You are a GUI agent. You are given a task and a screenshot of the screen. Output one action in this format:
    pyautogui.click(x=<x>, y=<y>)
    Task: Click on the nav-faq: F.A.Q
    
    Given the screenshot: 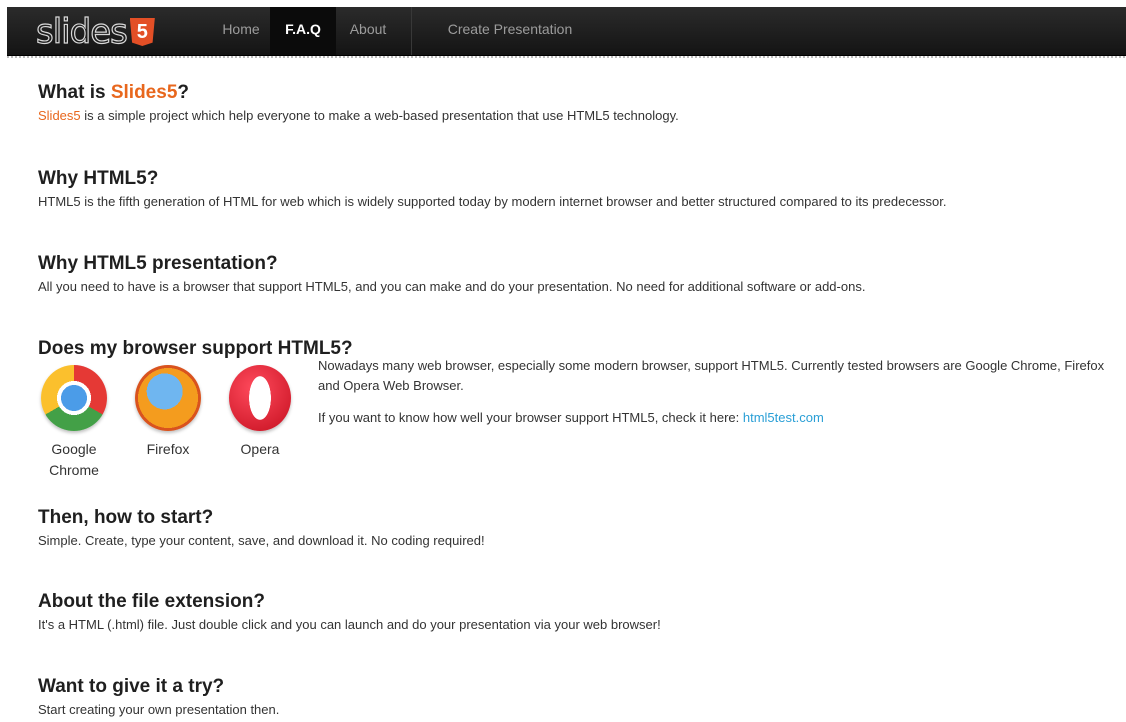 What is the action you would take?
    pyautogui.click(x=303, y=31)
    